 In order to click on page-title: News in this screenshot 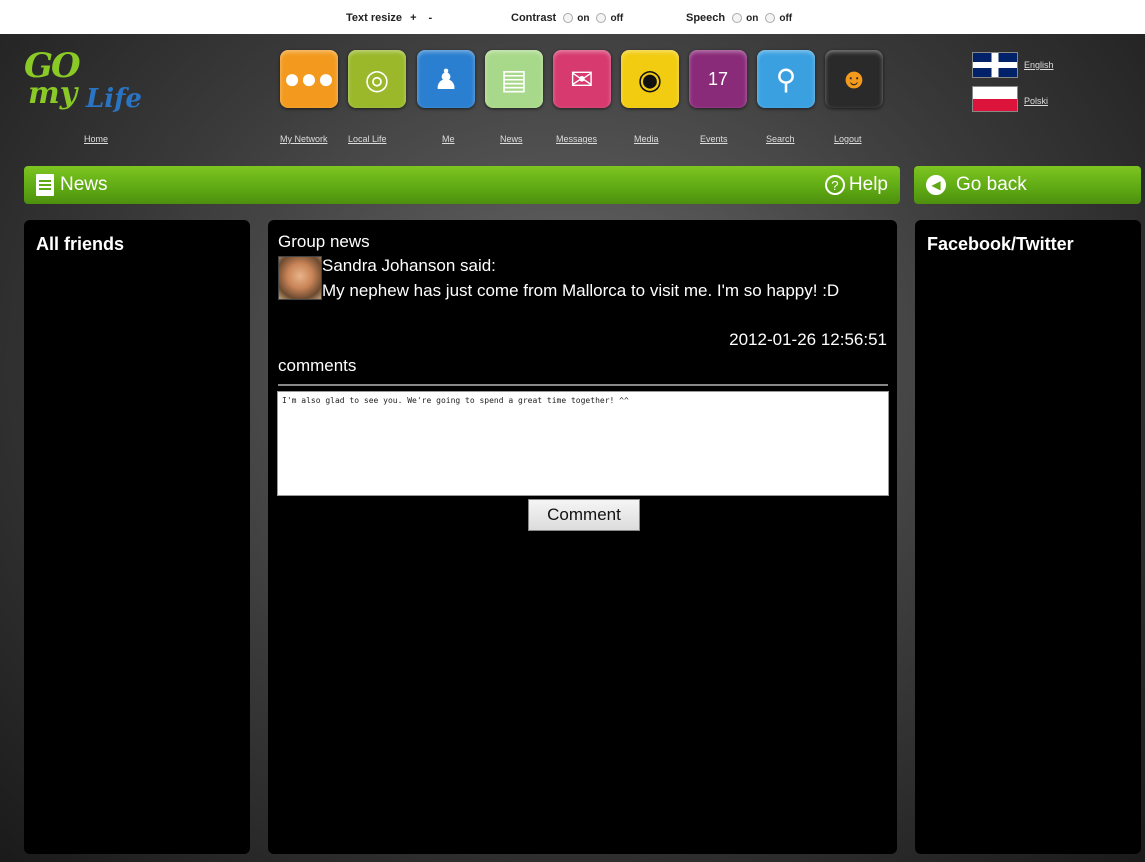, I will do `click(84, 184)`.